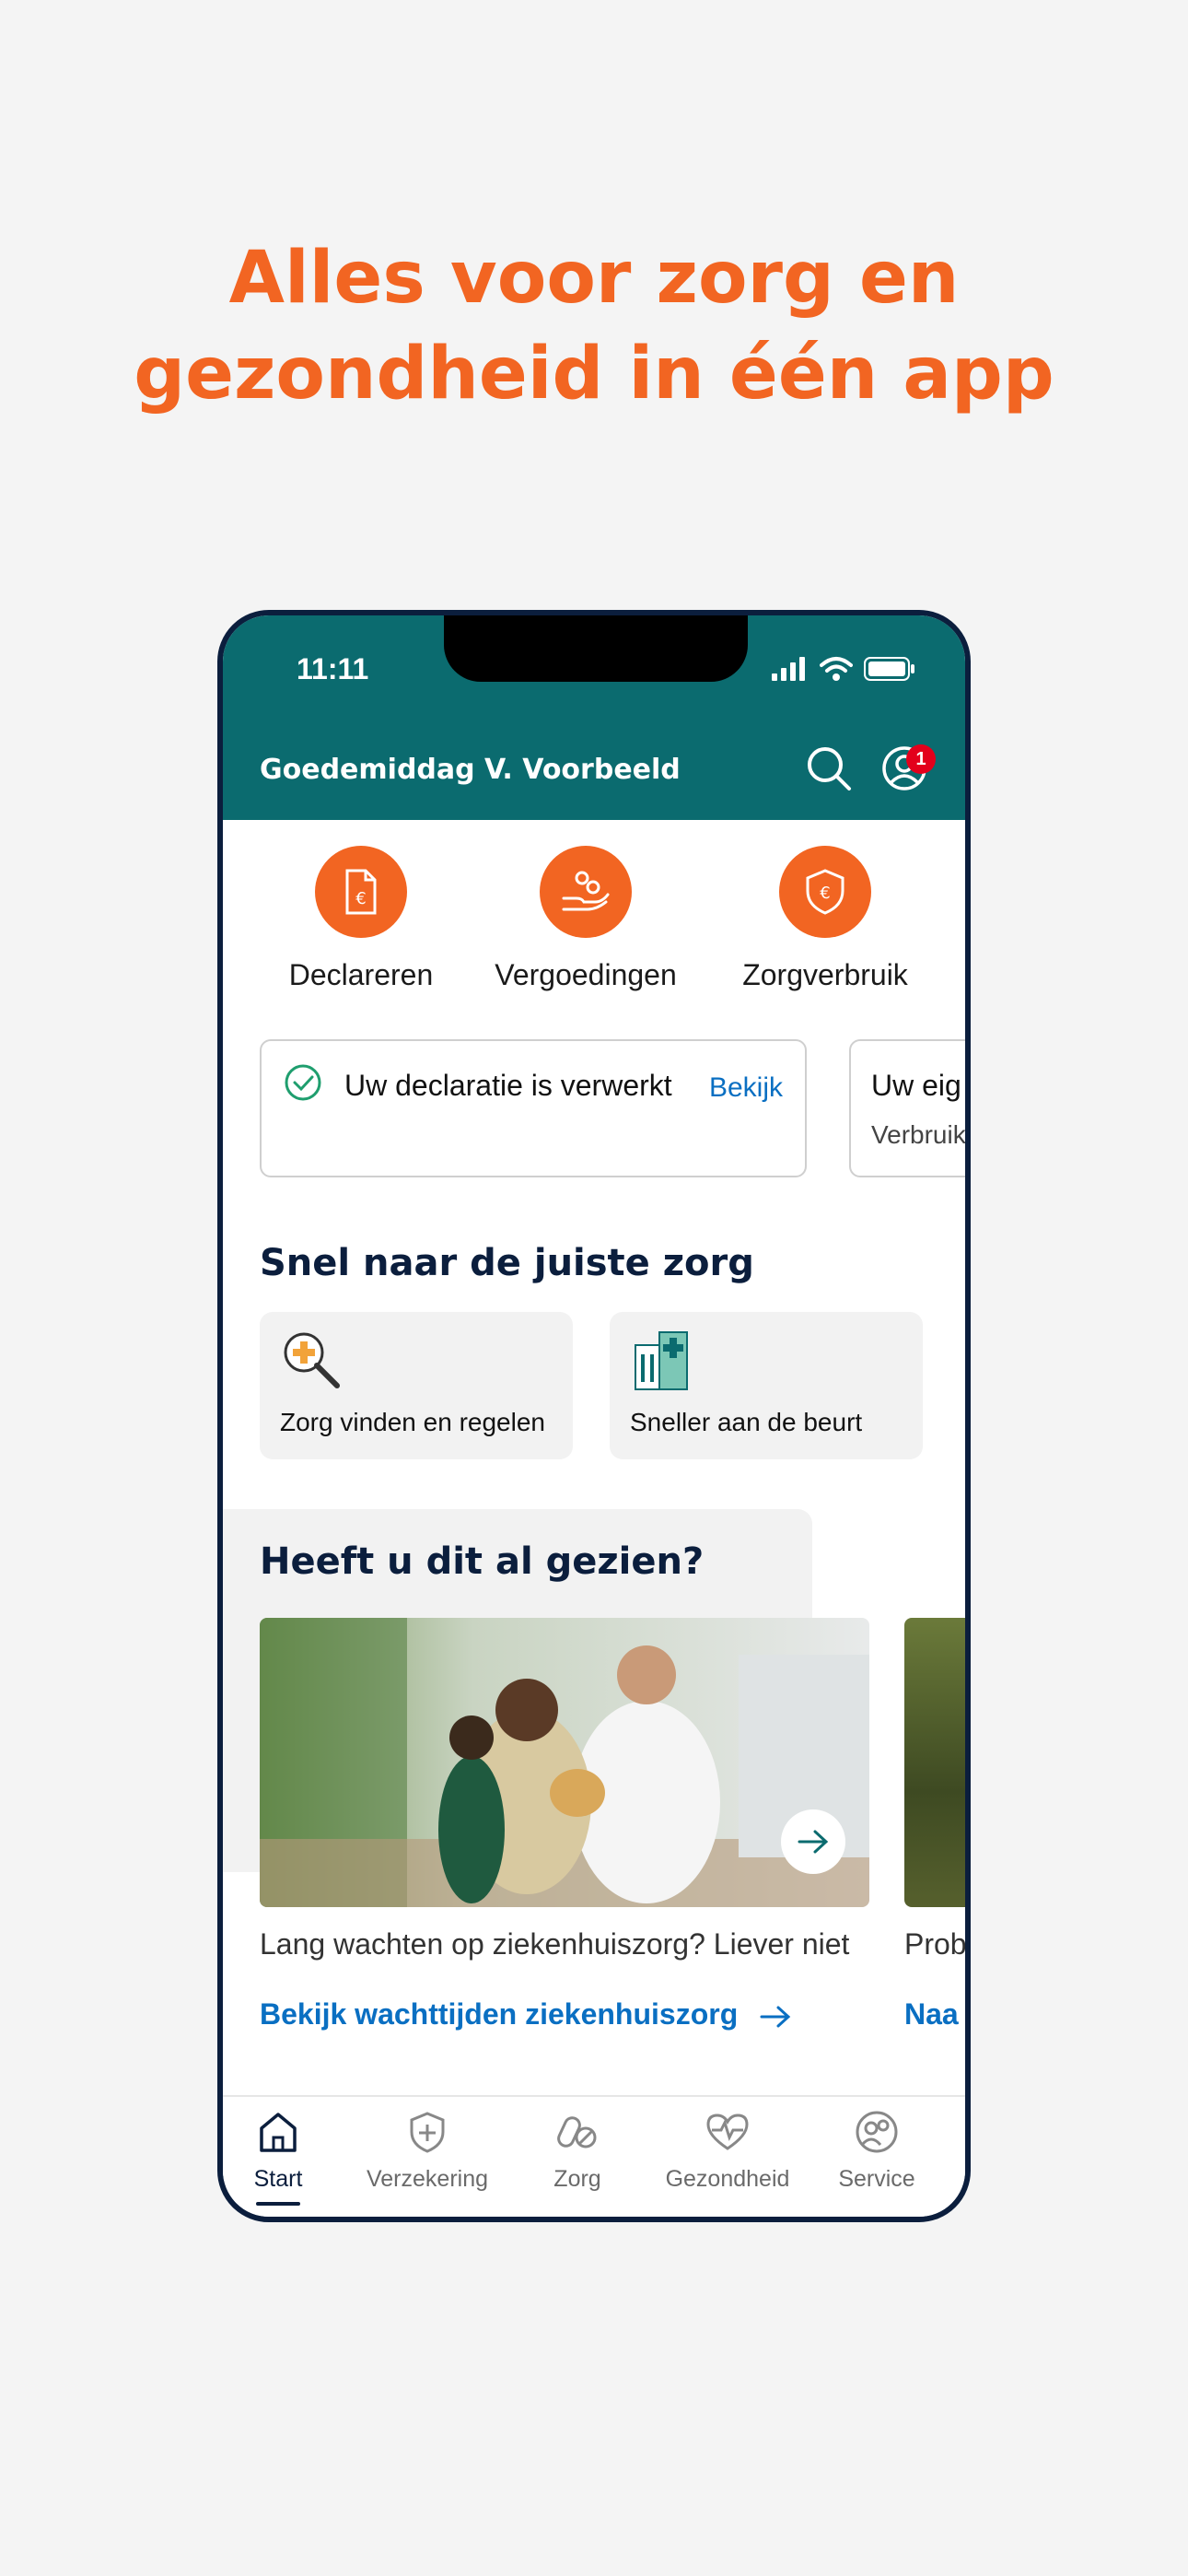 This screenshot has height=2576, width=1188. What do you see at coordinates (482, 1561) in the screenshot?
I see `seen-title: Heeft u dit al gezien?` at bounding box center [482, 1561].